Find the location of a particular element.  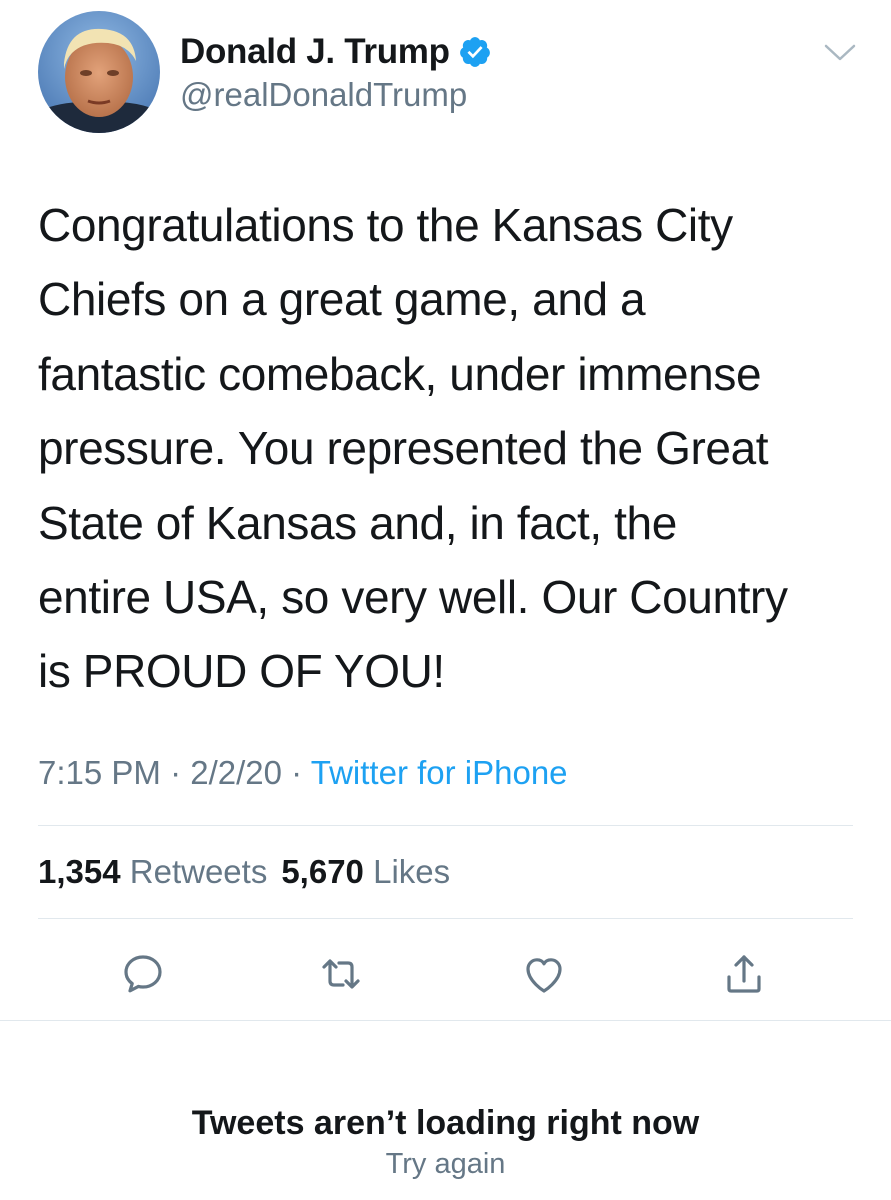

reply-button is located at coordinates (143, 974).